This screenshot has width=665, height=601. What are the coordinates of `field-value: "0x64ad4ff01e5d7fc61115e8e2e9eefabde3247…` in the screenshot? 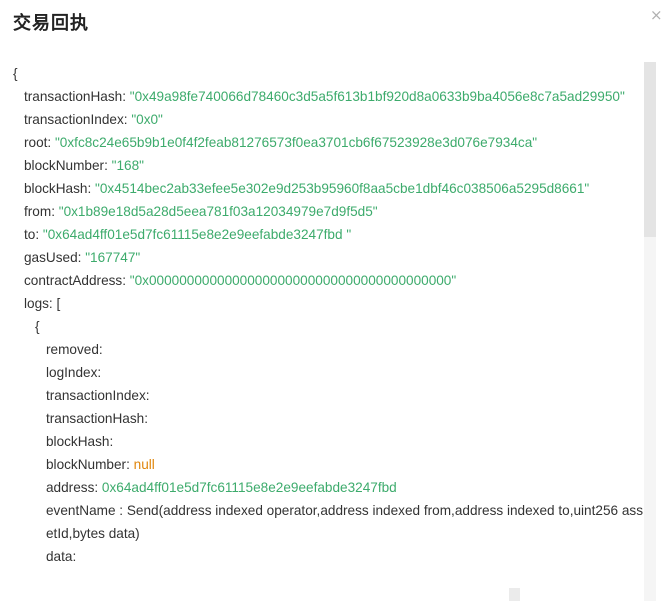 It's located at (197, 234).